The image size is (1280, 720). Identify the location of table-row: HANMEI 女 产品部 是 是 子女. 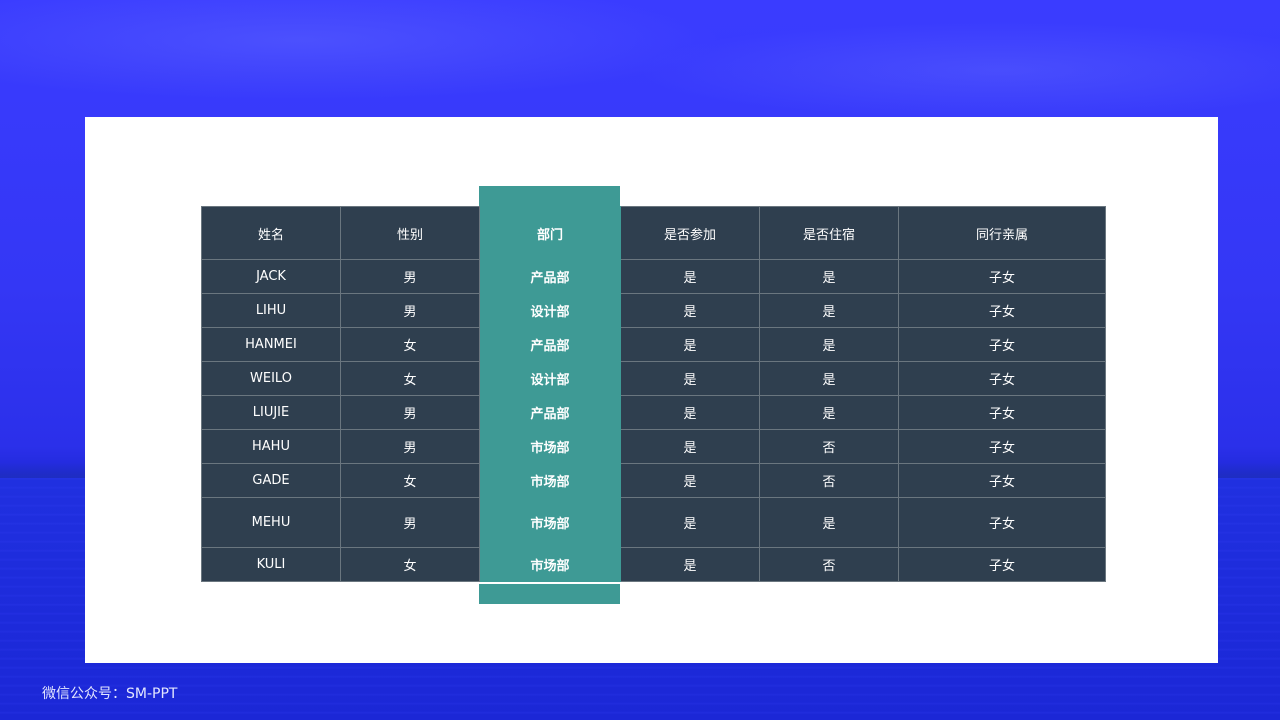
(653, 344).